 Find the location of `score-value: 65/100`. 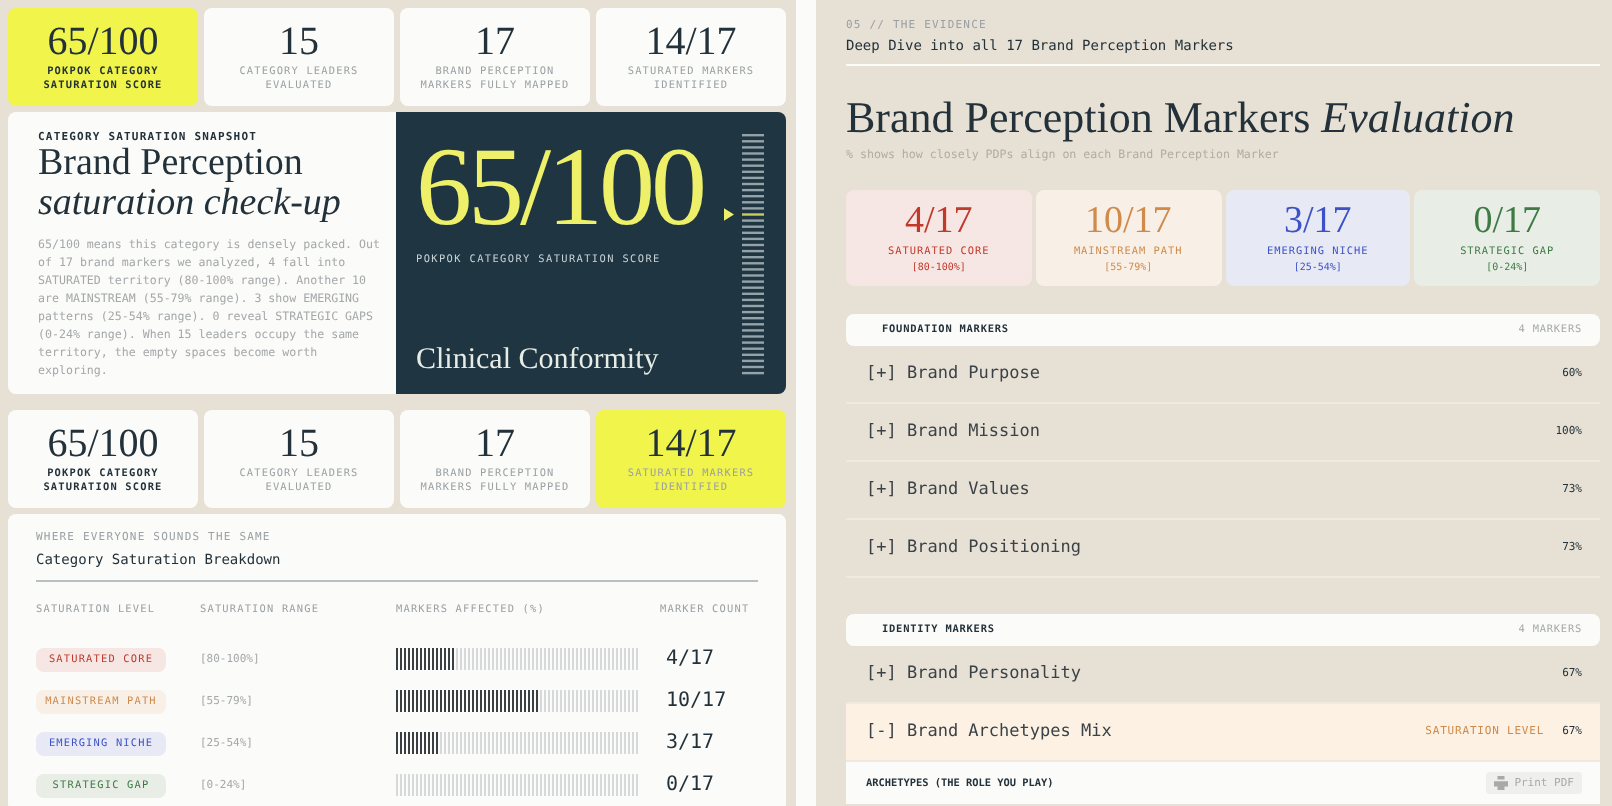

score-value: 65/100 is located at coordinates (560, 188).